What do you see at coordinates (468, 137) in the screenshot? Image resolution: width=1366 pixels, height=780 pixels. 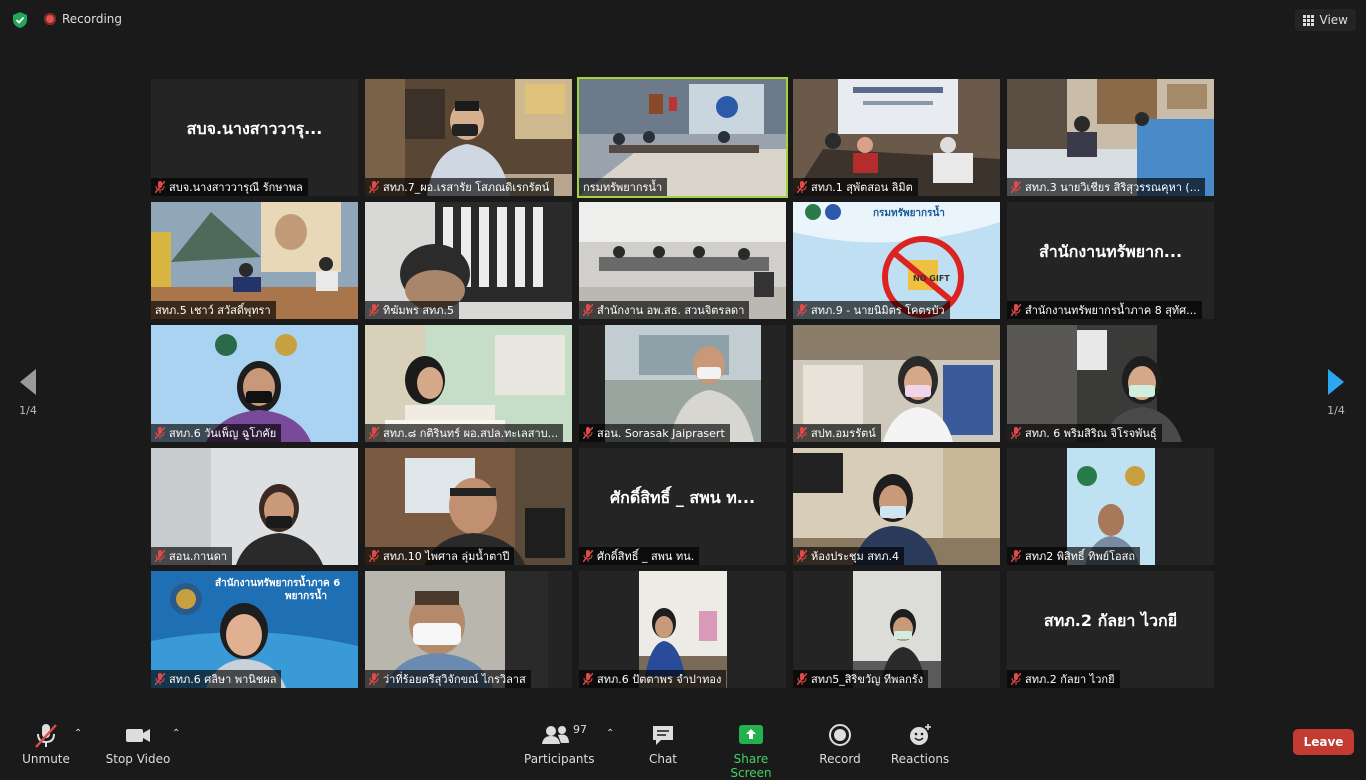 I see `participant-tile: สทภ.7_ผอ.เรสารัย โสภณดิเรกรัตน์` at bounding box center [468, 137].